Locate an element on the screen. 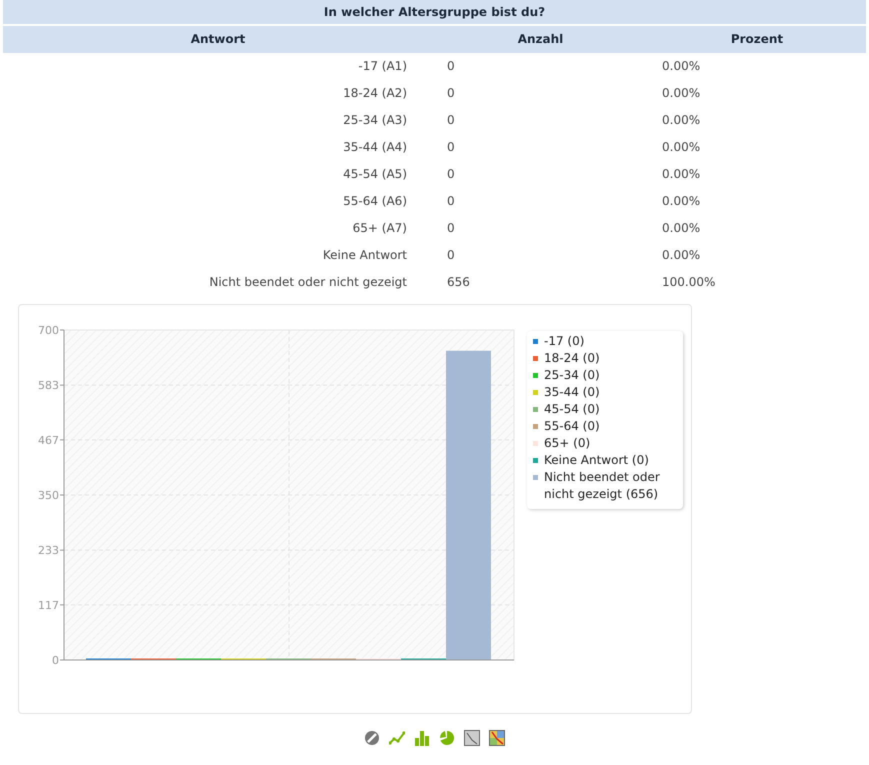  table-cell-text: 45-54 (A5) is located at coordinates (375, 174).